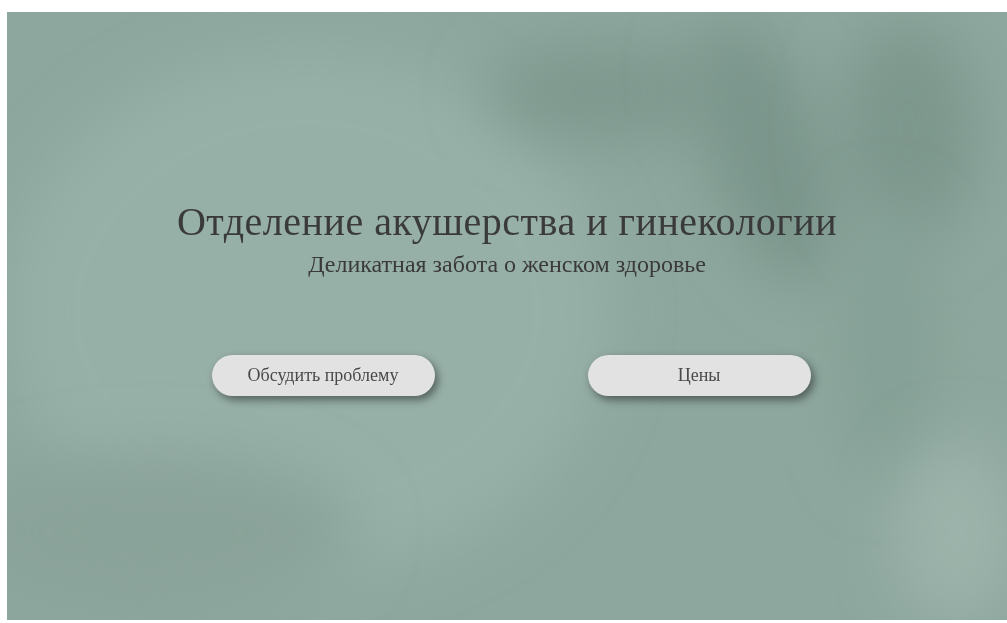 The height and width of the screenshot is (623, 1007). Describe the element at coordinates (699, 375) in the screenshot. I see `cta-button: Цены` at that location.